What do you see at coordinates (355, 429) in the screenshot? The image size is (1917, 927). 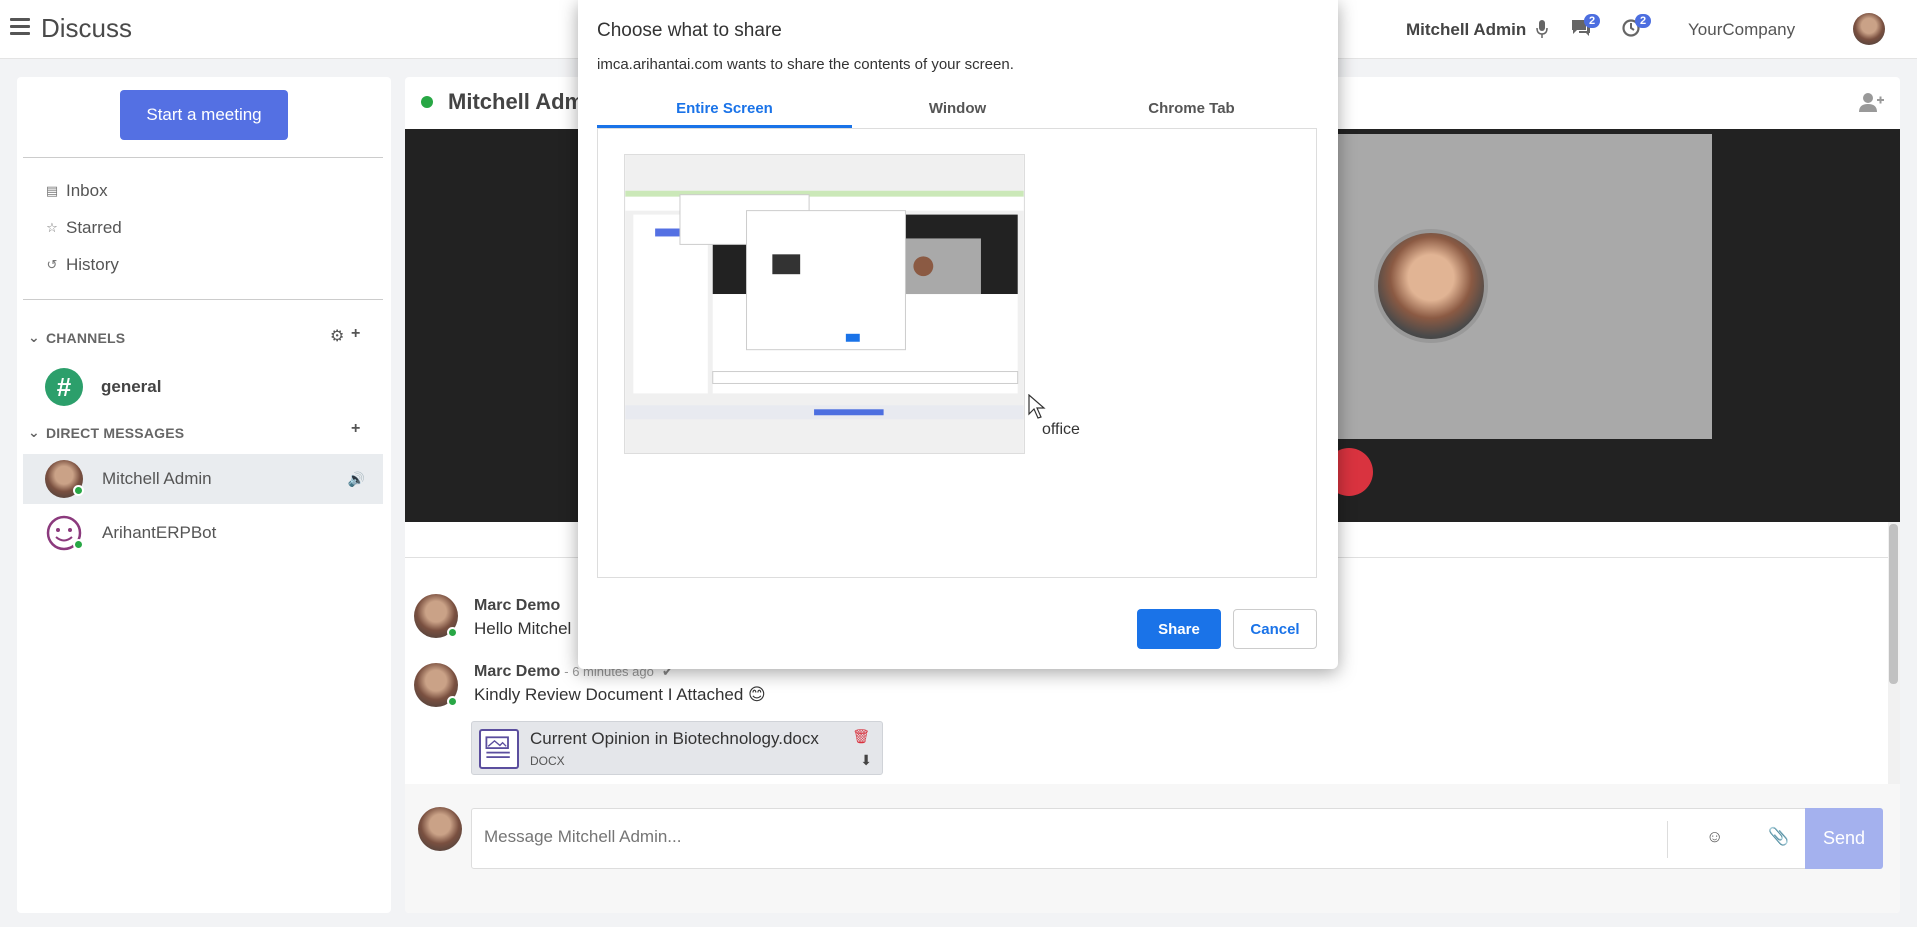 I see `add-direct-message-icon: +` at bounding box center [355, 429].